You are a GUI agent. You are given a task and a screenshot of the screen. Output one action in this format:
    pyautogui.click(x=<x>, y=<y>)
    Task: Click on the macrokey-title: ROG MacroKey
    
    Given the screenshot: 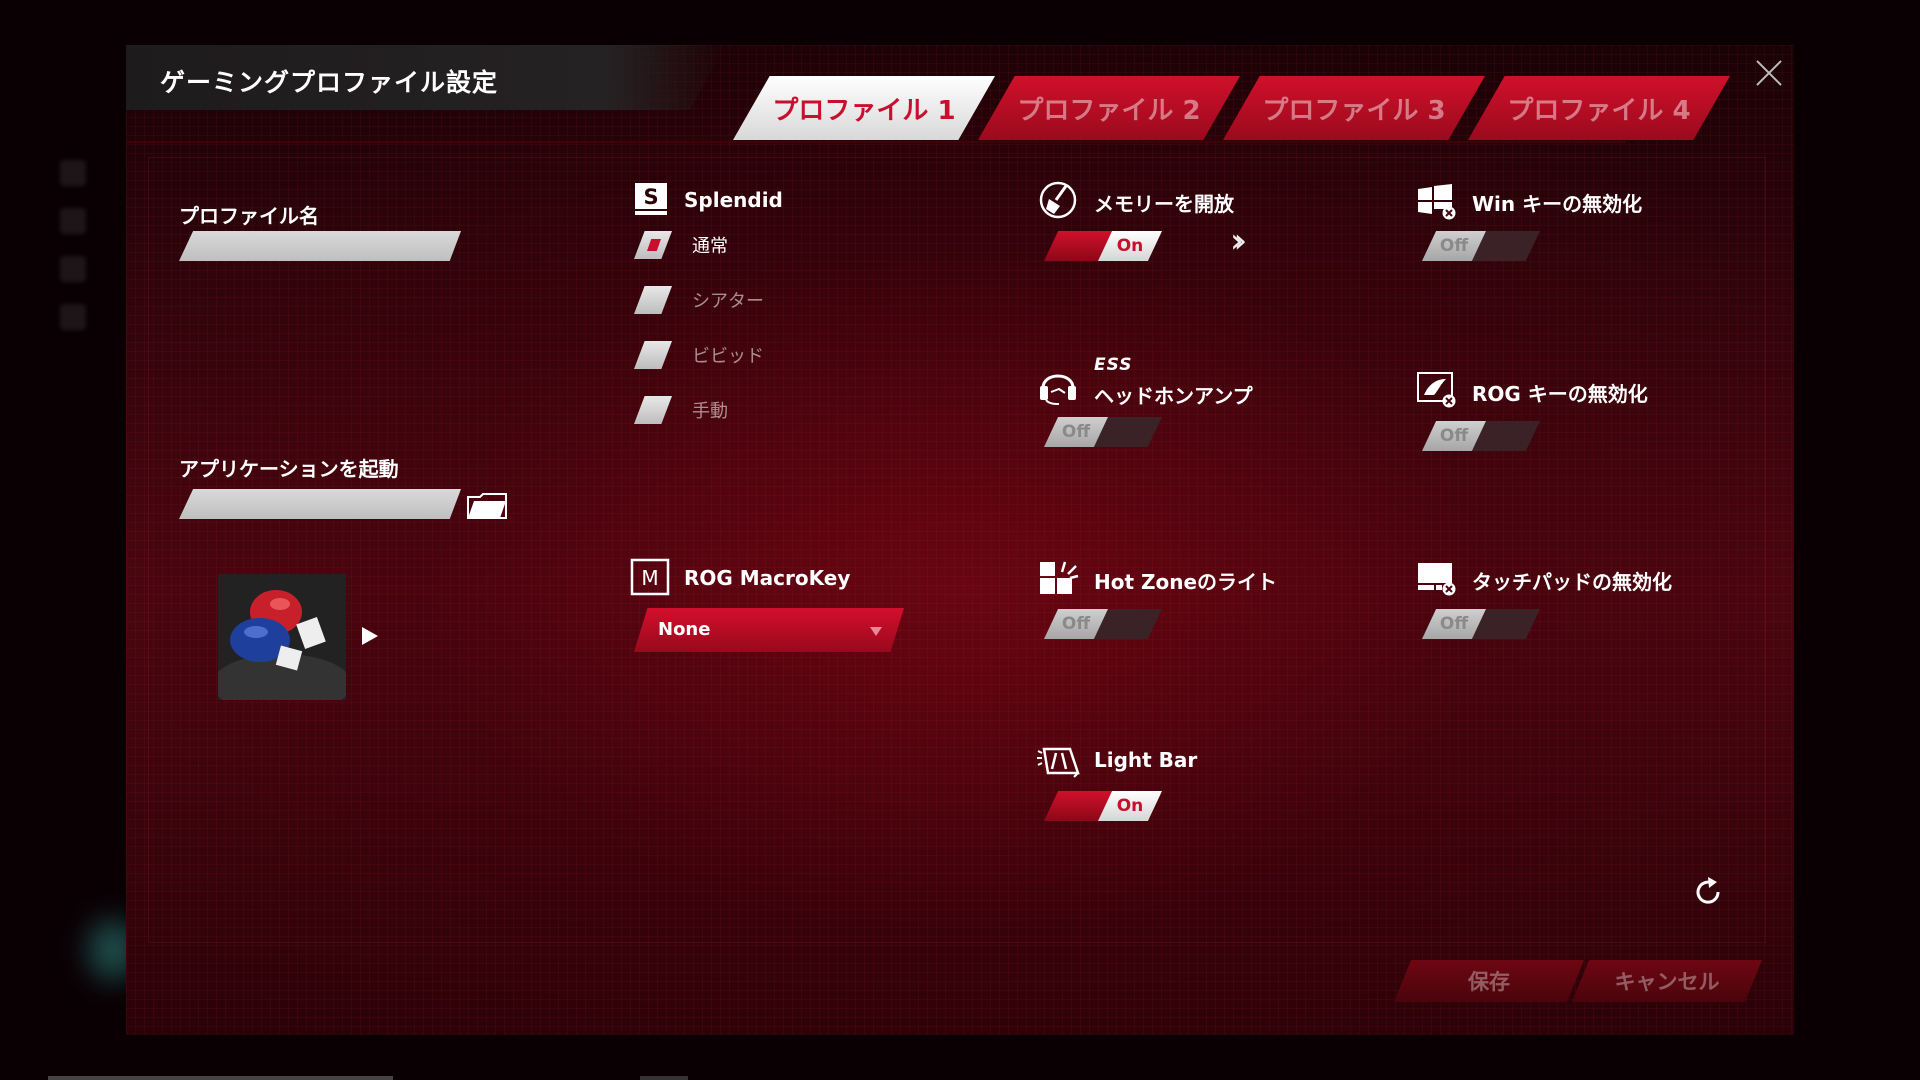 What is the action you would take?
    pyautogui.click(x=767, y=578)
    